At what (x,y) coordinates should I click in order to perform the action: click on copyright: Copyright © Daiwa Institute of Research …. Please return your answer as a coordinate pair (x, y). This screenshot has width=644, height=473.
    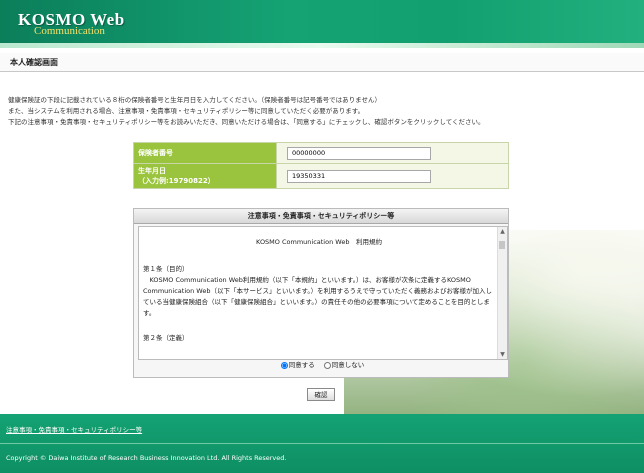
    Looking at the image, I should click on (146, 458).